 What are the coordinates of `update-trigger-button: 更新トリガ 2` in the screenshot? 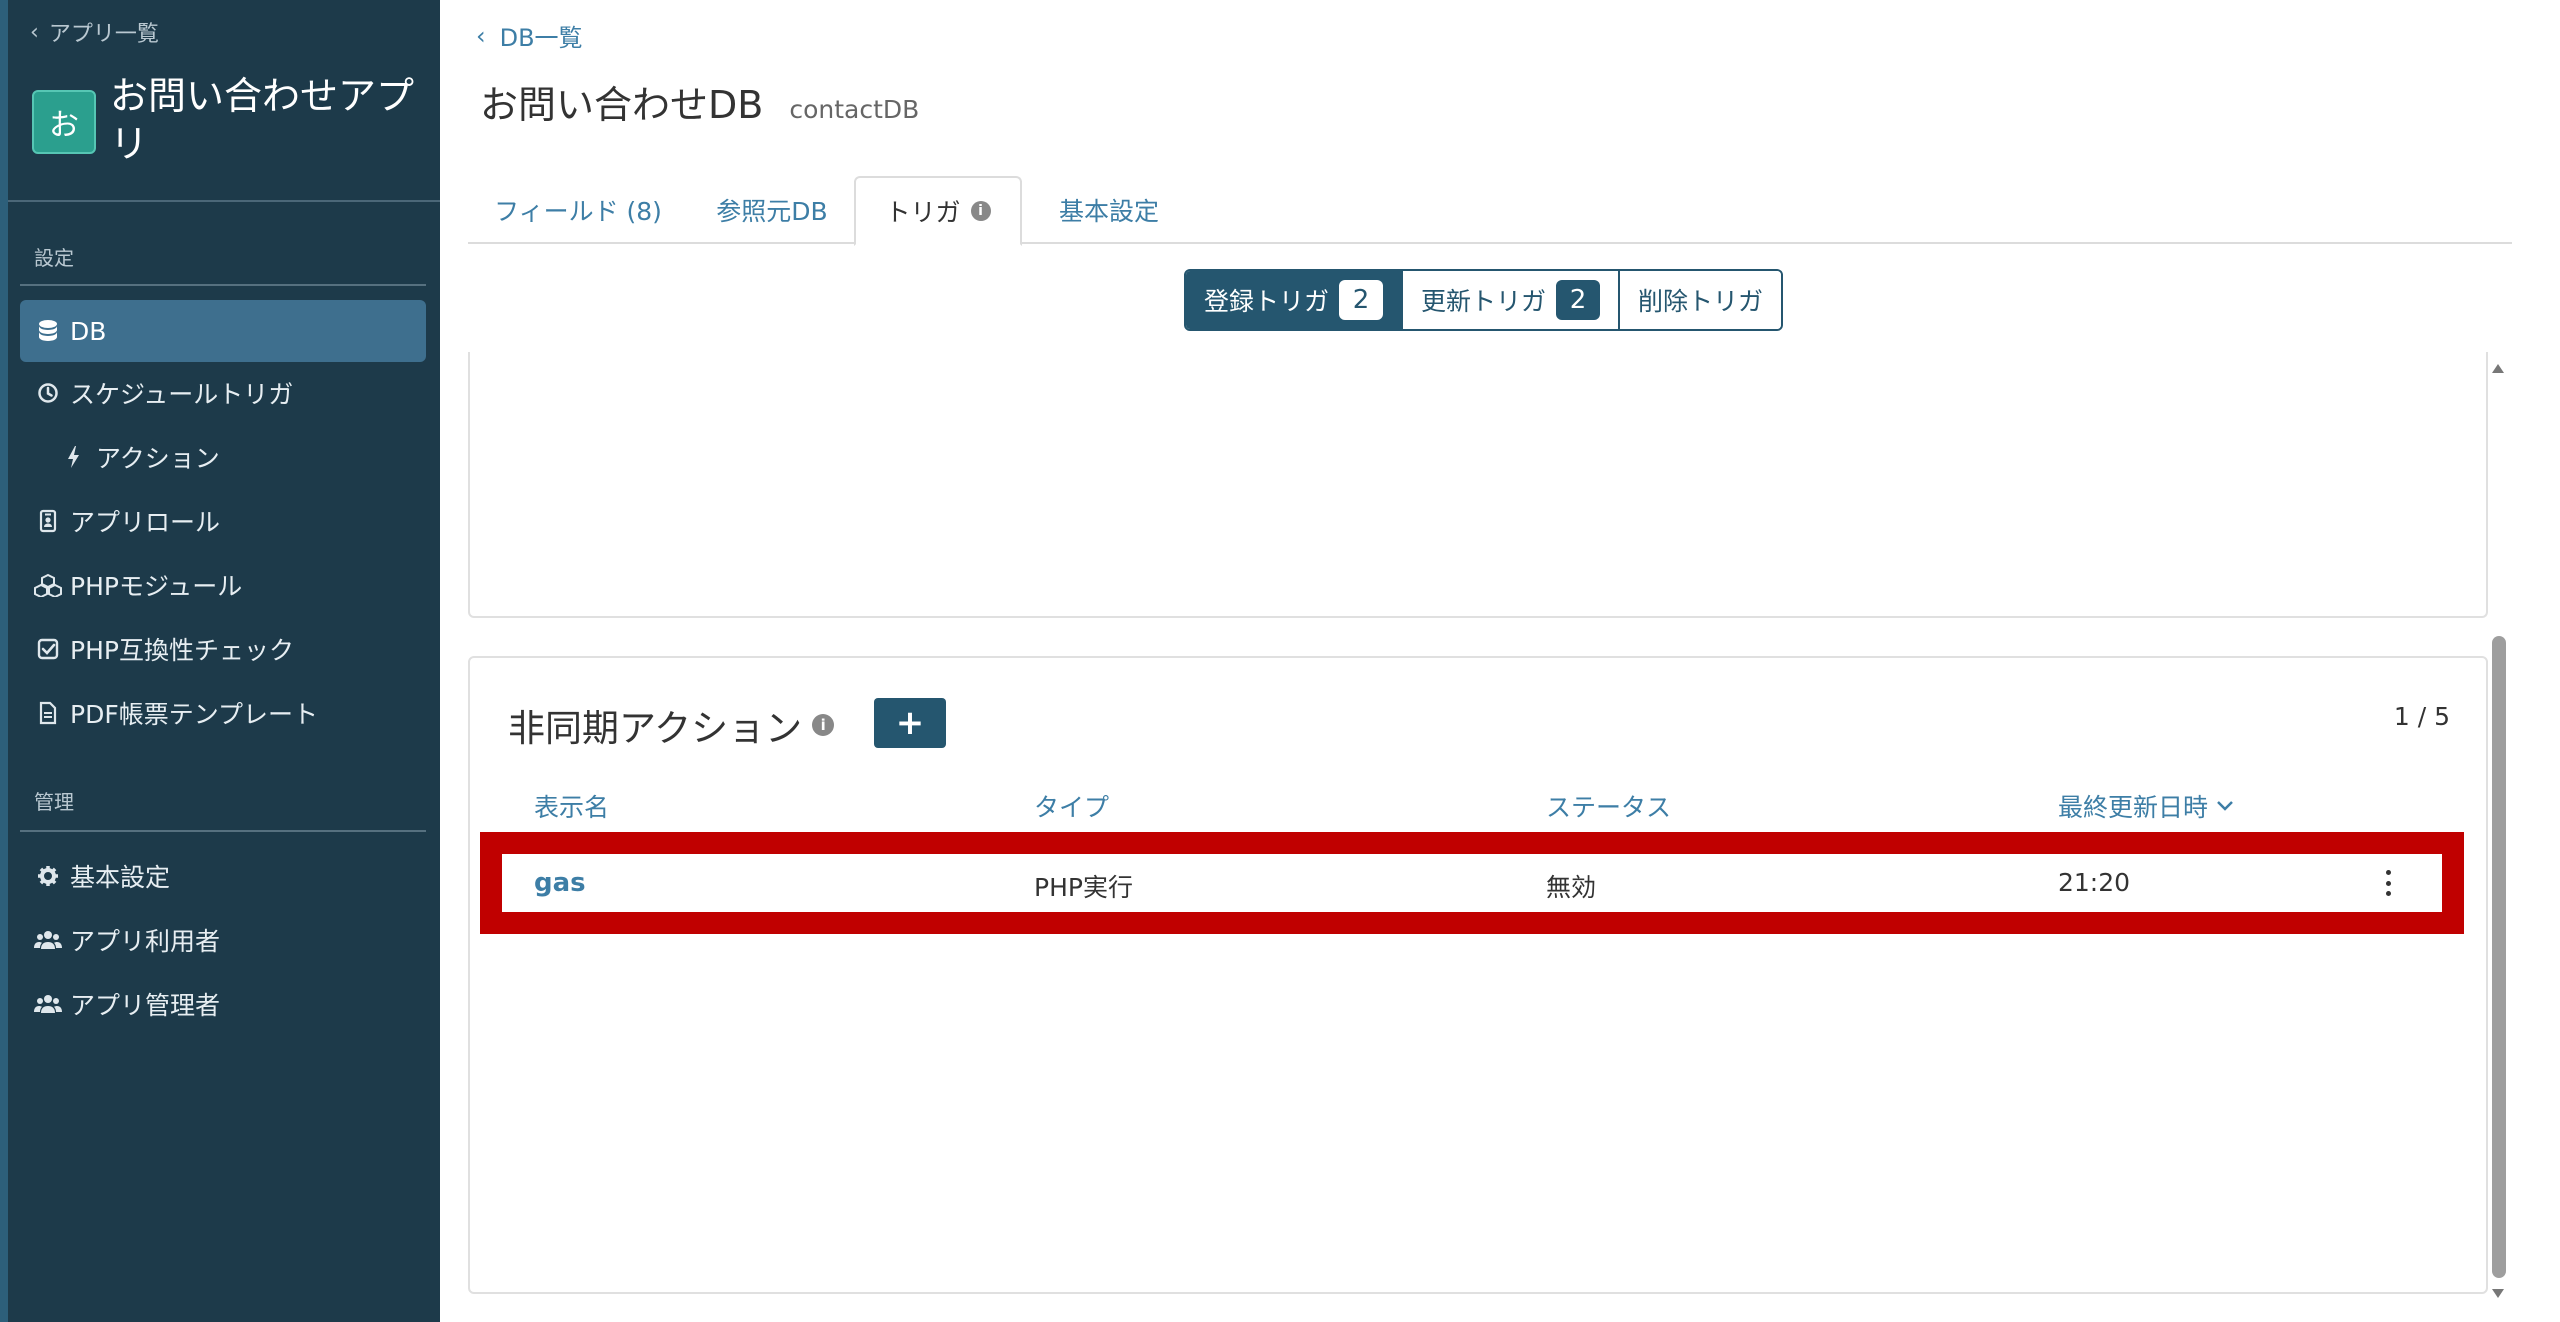 It's located at (1510, 300).